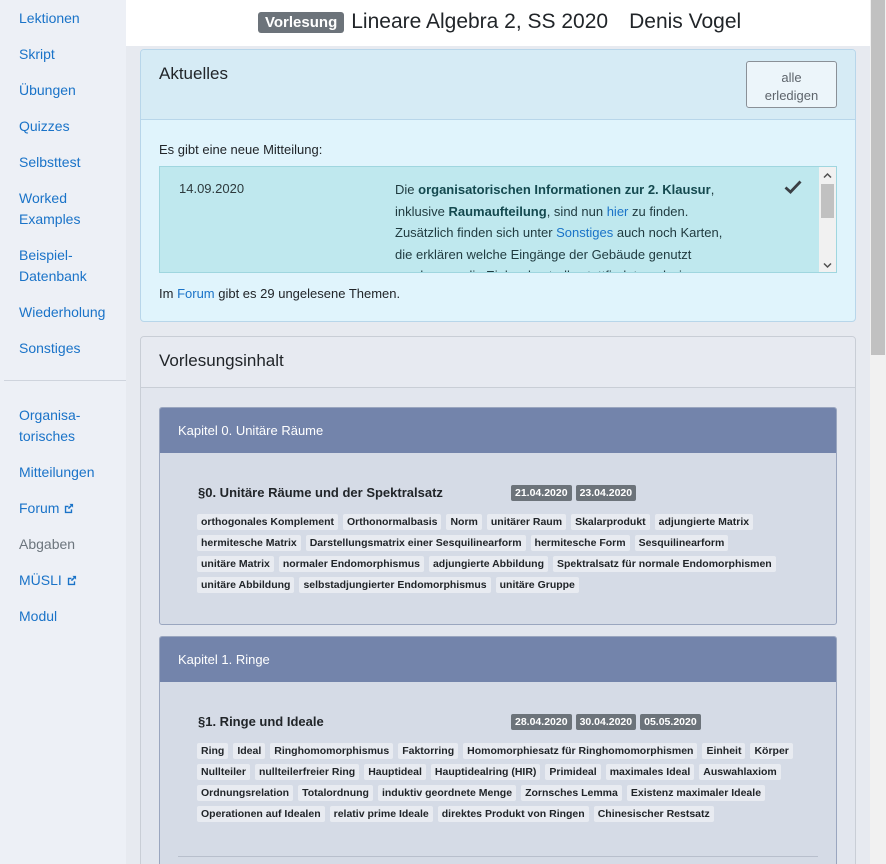 The height and width of the screenshot is (864, 886). I want to click on date-badge: 23.04.2020, so click(606, 493).